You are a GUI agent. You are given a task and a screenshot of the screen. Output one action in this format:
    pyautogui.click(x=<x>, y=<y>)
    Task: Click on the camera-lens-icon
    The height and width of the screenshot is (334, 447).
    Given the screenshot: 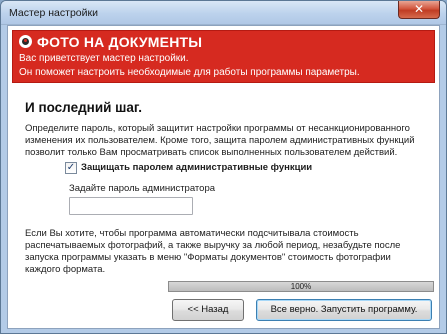 What is the action you would take?
    pyautogui.click(x=25, y=41)
    